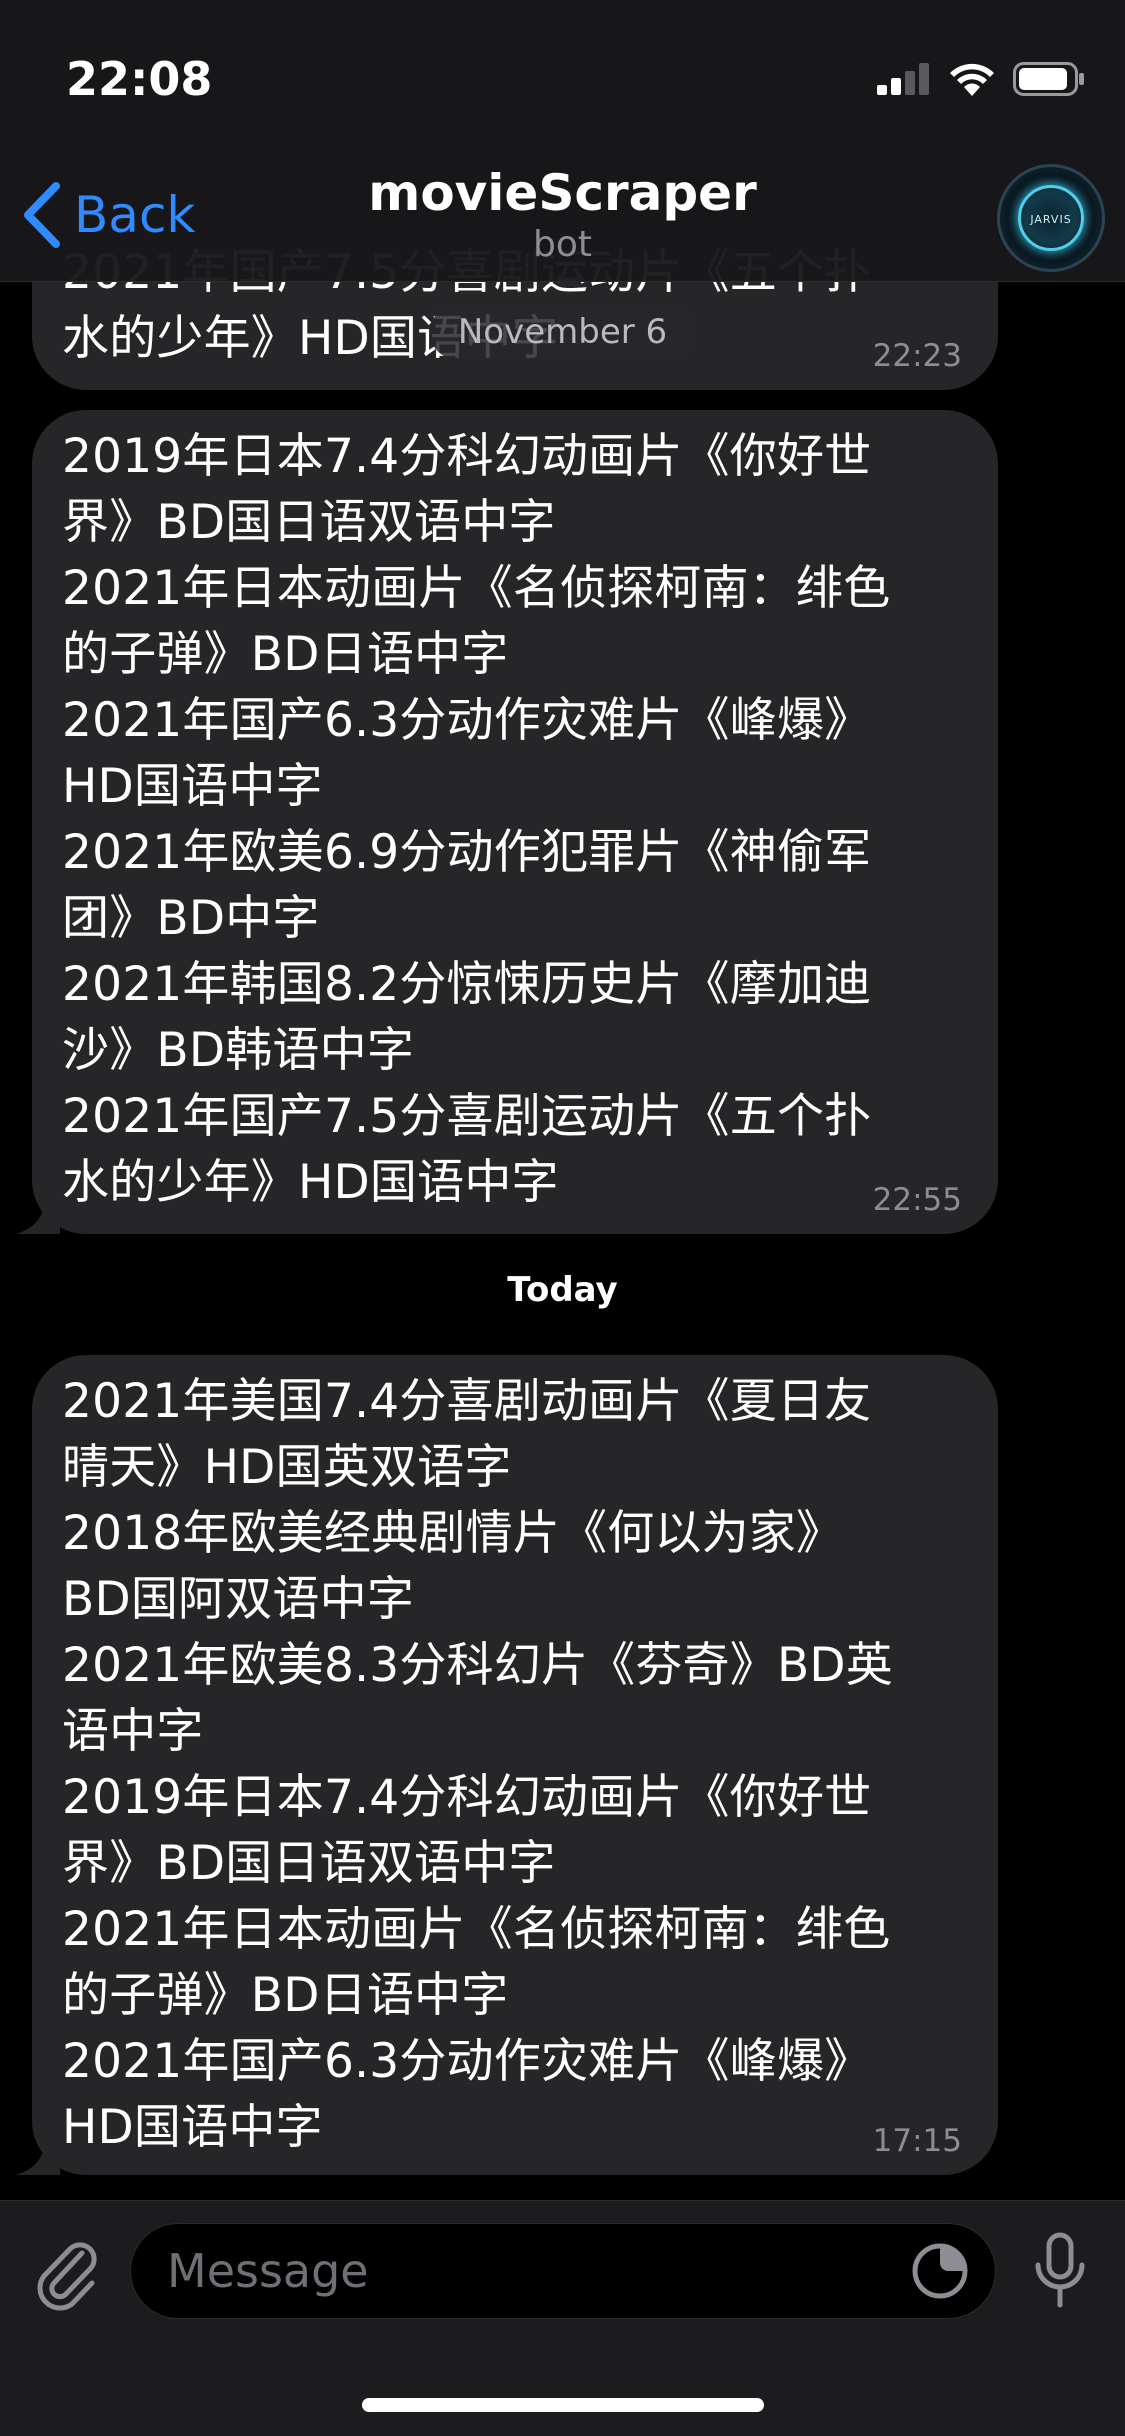 The width and height of the screenshot is (1125, 2436). What do you see at coordinates (287, 1467) in the screenshot?
I see `message-line: 晴天》HD国英双语字` at bounding box center [287, 1467].